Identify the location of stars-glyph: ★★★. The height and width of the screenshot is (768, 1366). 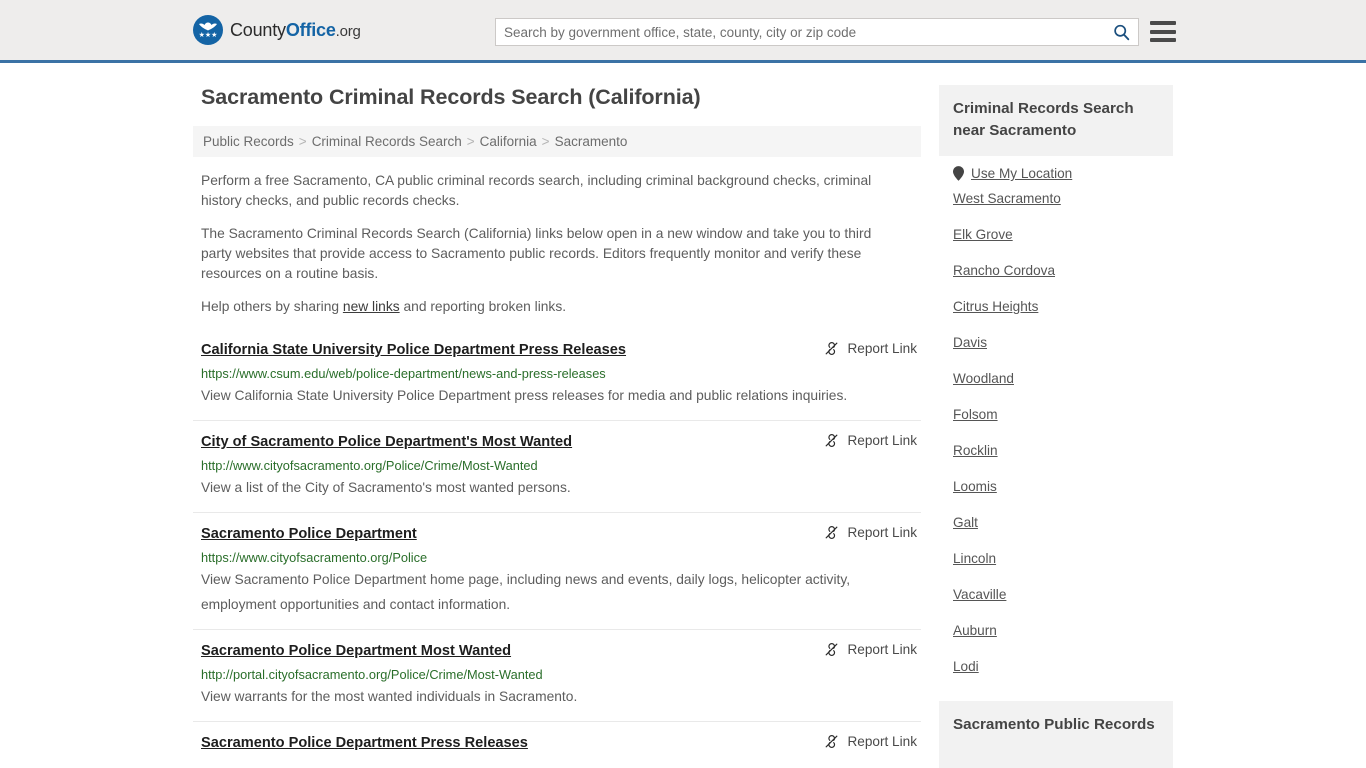
(208, 35).